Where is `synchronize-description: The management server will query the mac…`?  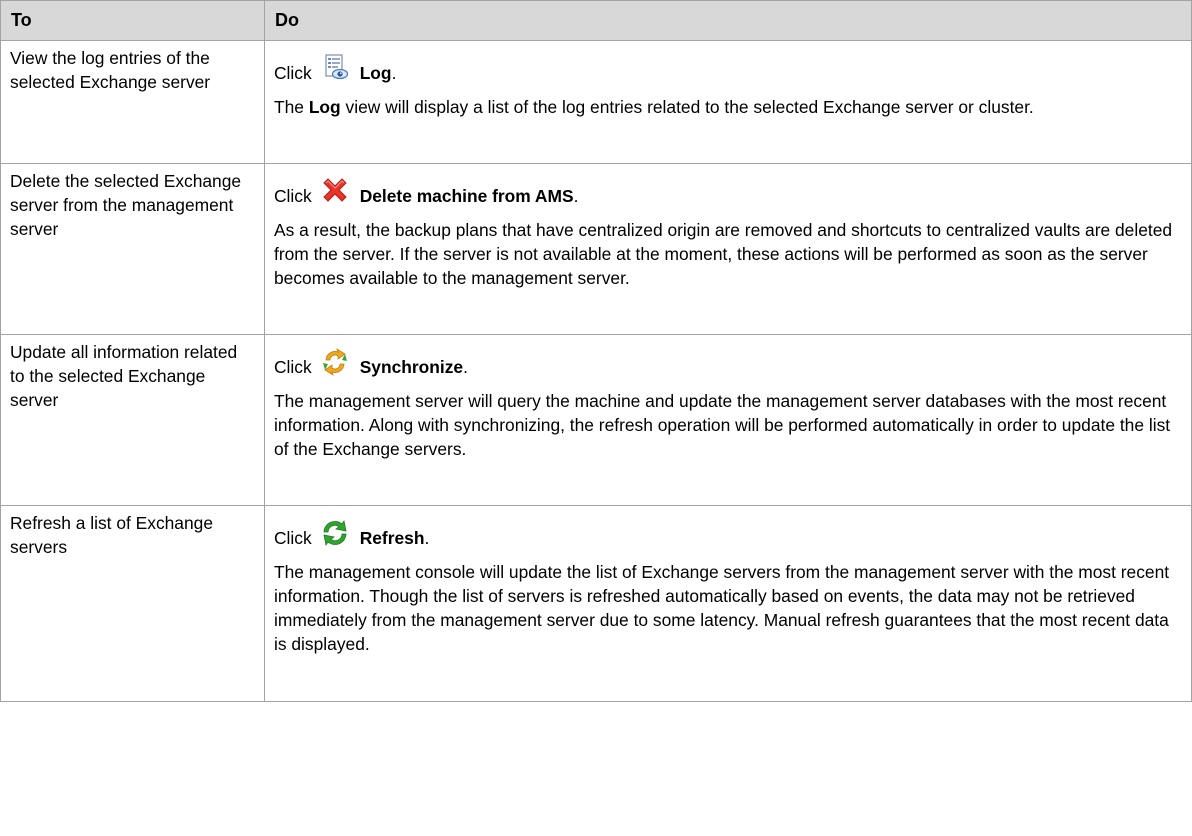 synchronize-description: The management server will query the mac… is located at coordinates (722, 425).